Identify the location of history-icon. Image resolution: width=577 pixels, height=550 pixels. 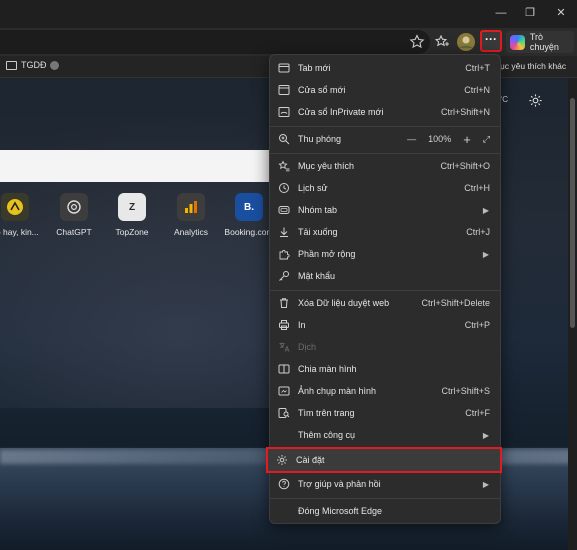
(284, 188).